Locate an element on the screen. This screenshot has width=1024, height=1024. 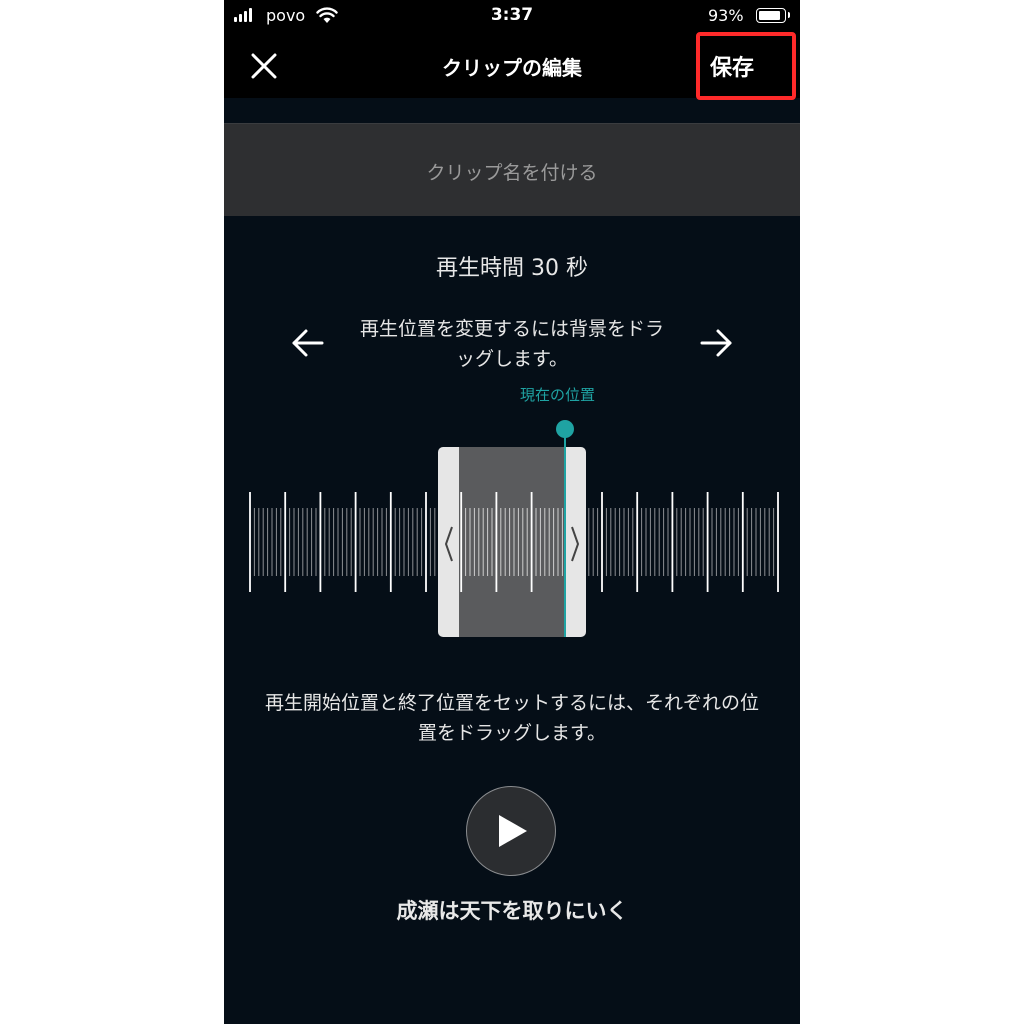
nav-bar: クリップの編集 保存 is located at coordinates (512, 66).